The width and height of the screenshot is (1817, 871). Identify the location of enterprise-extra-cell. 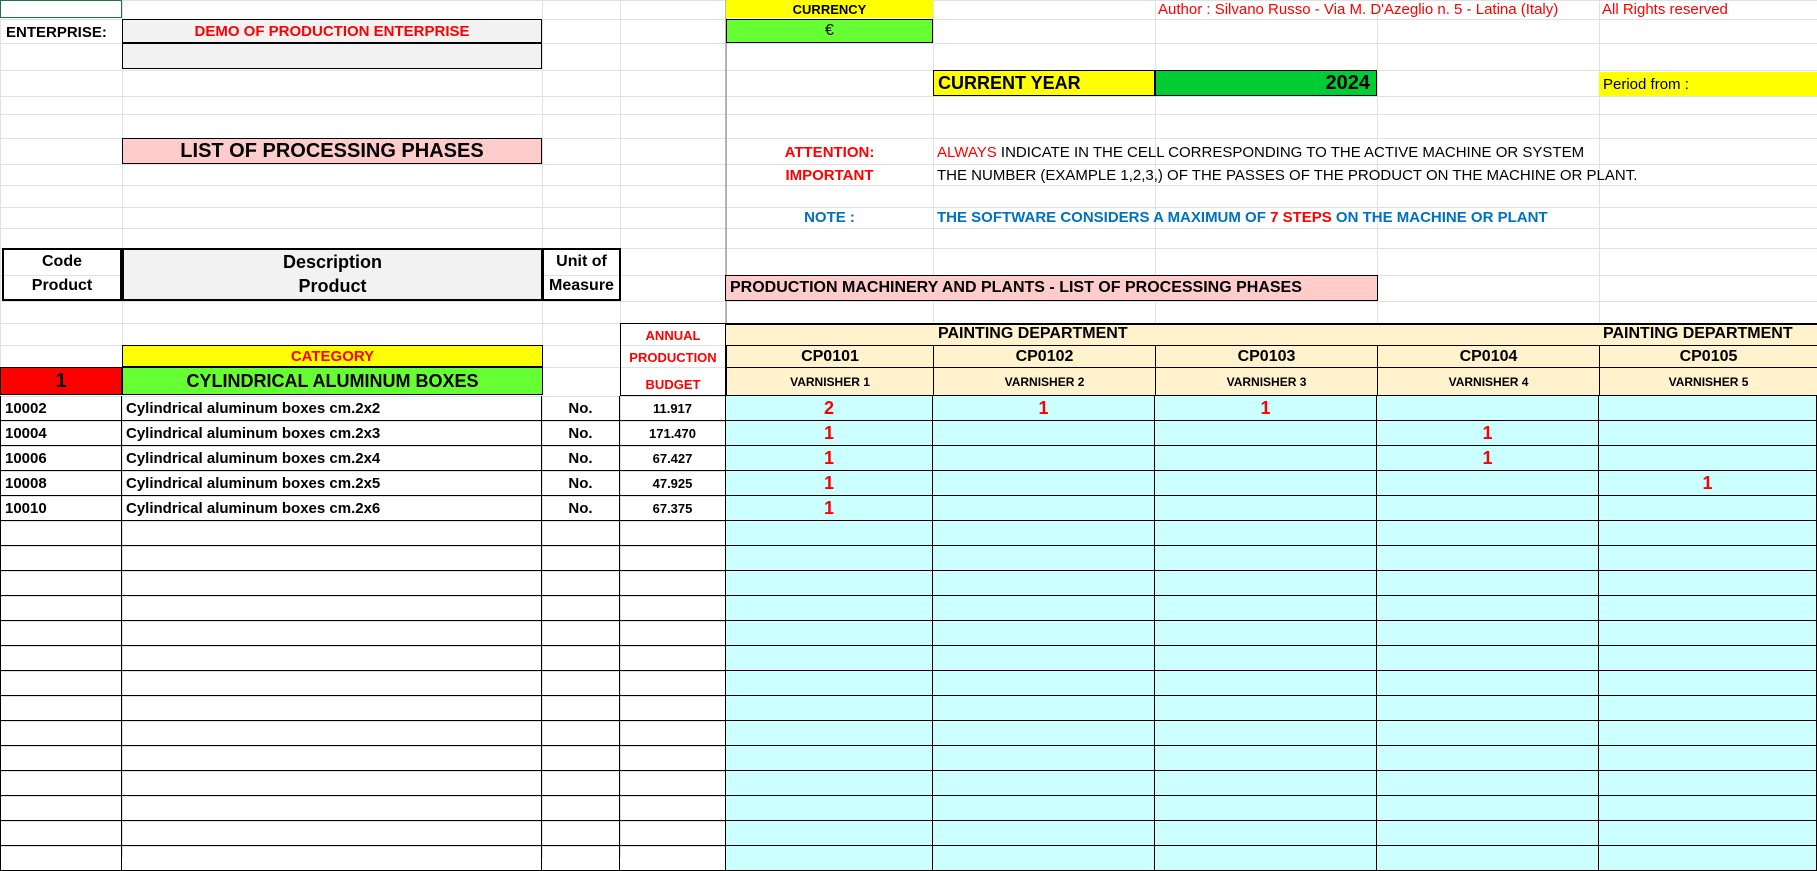
(332, 56).